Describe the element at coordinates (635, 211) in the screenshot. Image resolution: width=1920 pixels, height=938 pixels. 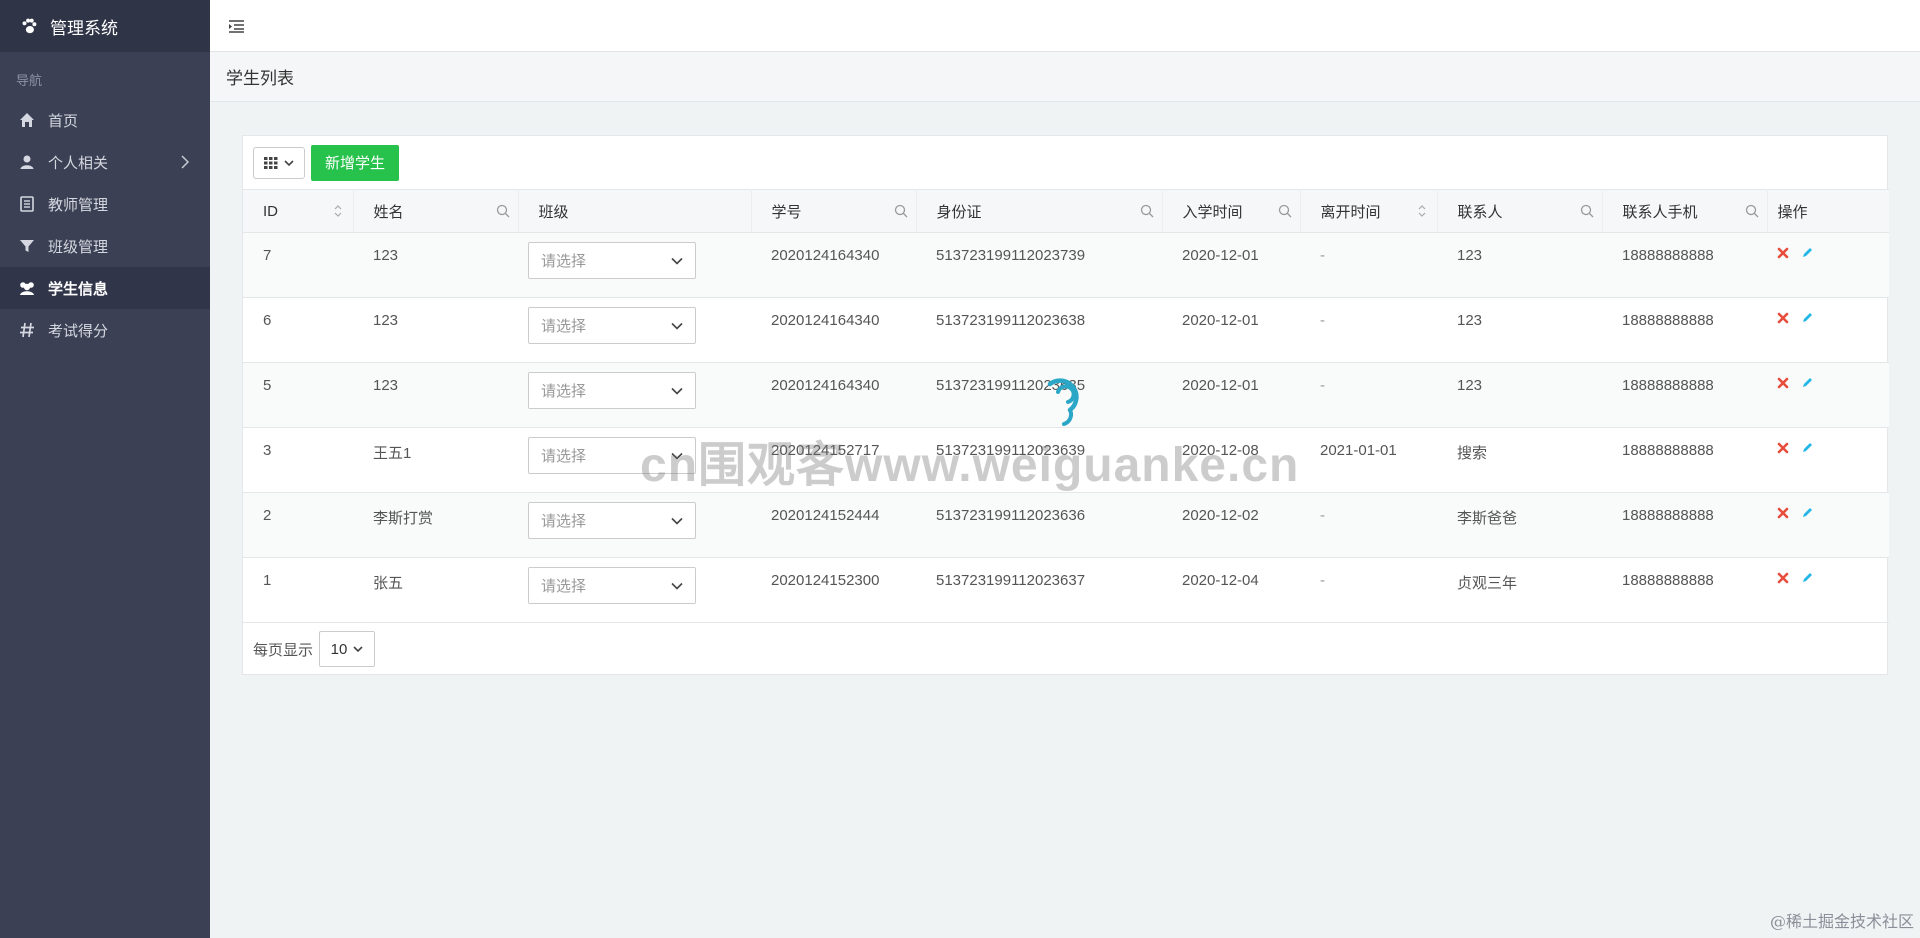
I see `column-header-class: 班级` at that location.